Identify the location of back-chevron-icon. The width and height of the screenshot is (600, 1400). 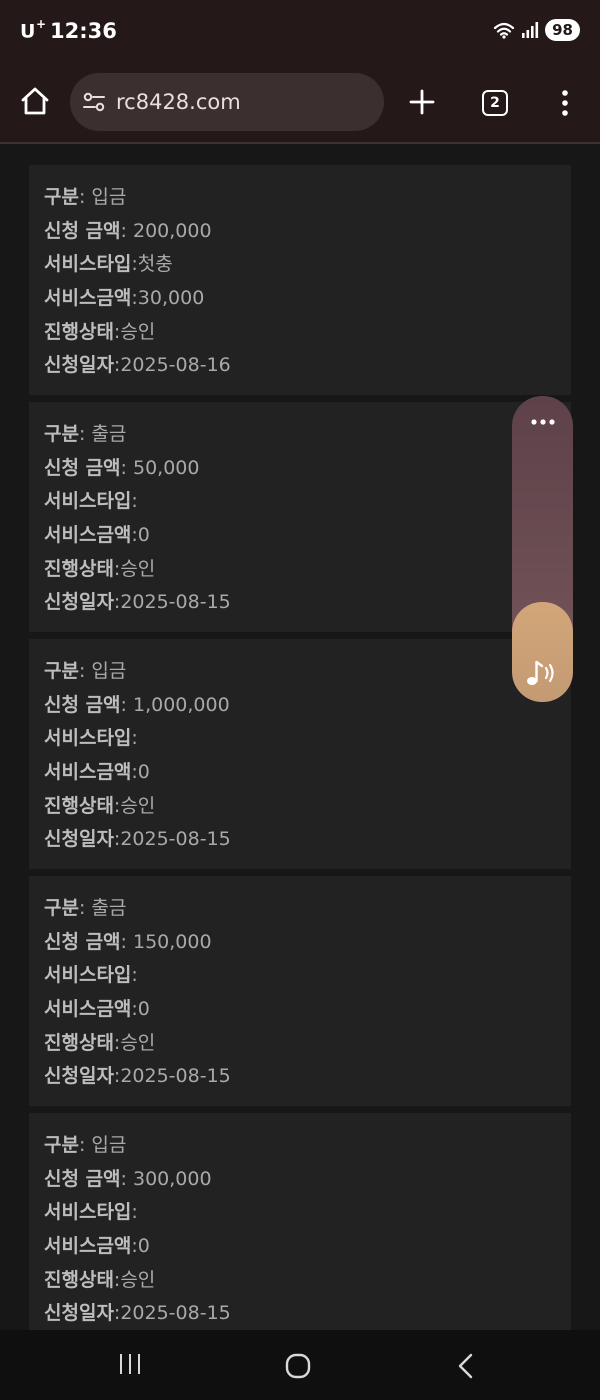
(465, 1366).